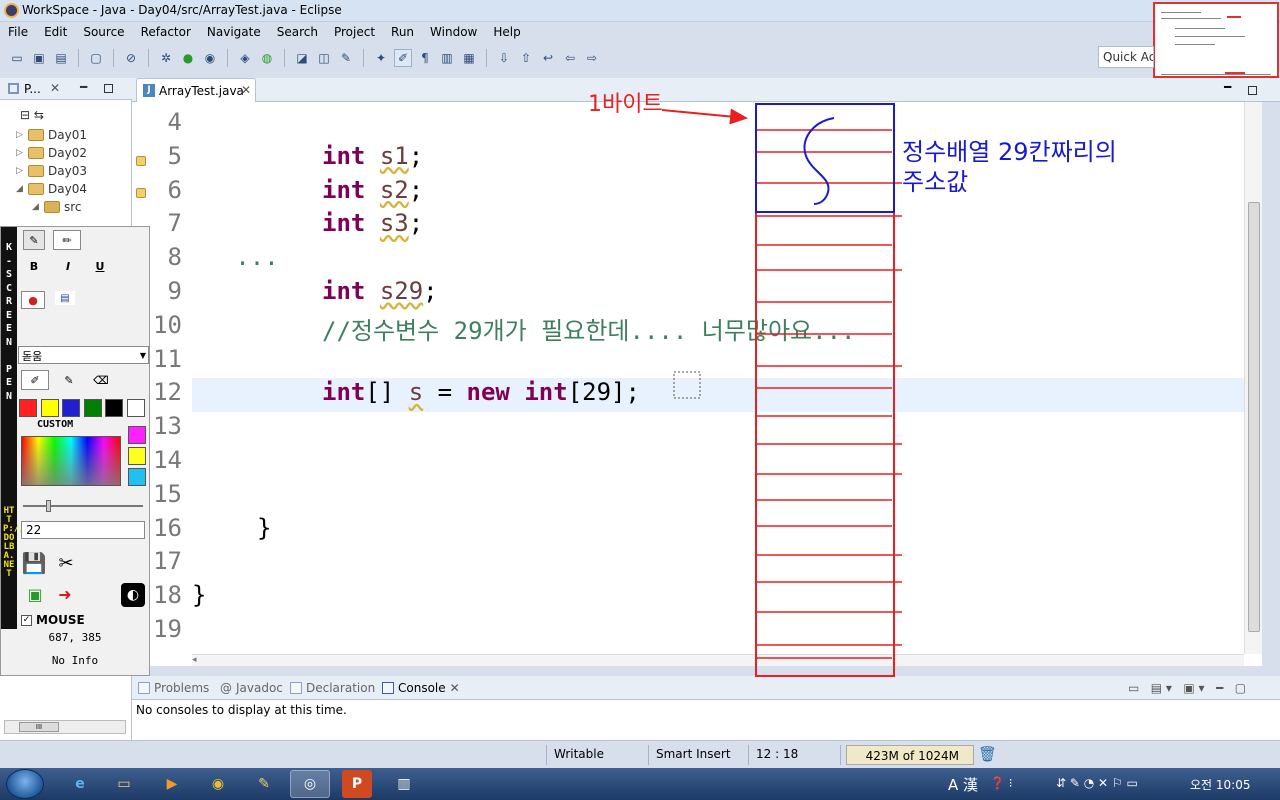 The height and width of the screenshot is (800, 1280). What do you see at coordinates (55, 32) in the screenshot?
I see `menu-edit: Edit` at bounding box center [55, 32].